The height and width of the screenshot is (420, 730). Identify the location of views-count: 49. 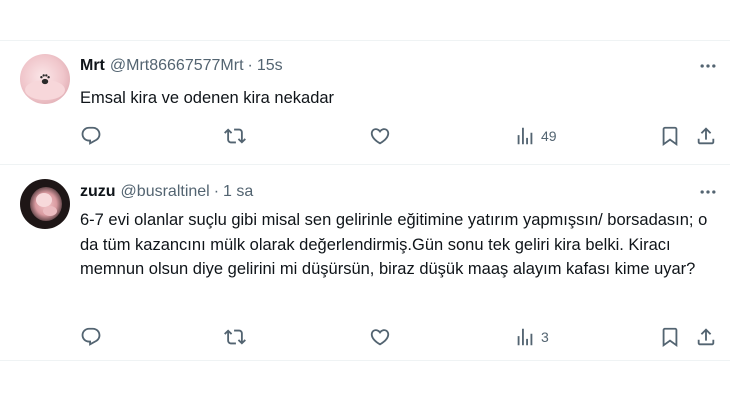
(549, 136).